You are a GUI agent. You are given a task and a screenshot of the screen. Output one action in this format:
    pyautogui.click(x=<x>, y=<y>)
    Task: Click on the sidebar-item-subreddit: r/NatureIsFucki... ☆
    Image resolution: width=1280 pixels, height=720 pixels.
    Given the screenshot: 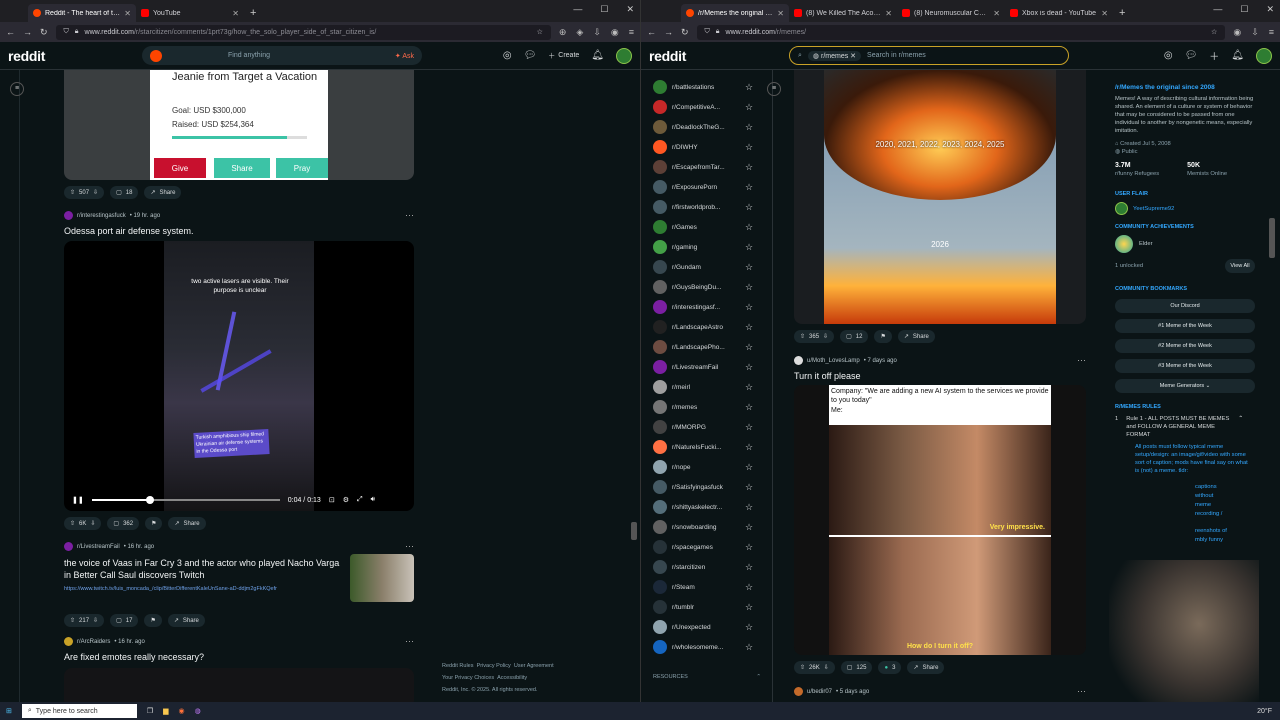 What is the action you would take?
    pyautogui.click(x=712, y=447)
    